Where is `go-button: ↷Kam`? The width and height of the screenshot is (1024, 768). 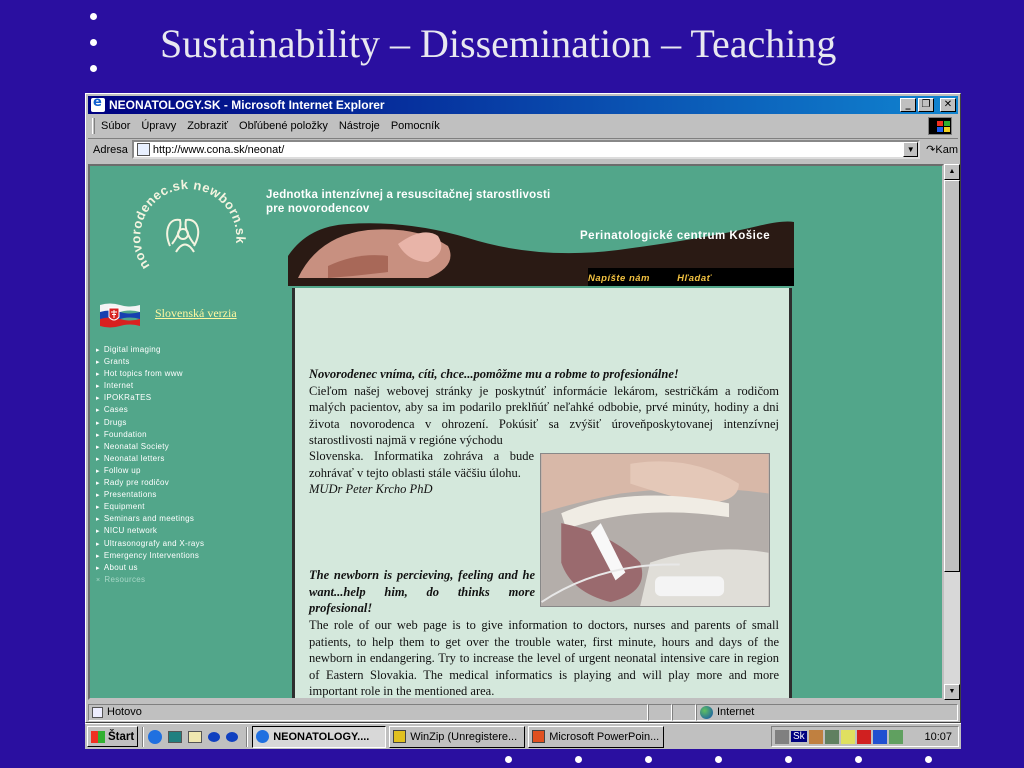 go-button: ↷Kam is located at coordinates (942, 149).